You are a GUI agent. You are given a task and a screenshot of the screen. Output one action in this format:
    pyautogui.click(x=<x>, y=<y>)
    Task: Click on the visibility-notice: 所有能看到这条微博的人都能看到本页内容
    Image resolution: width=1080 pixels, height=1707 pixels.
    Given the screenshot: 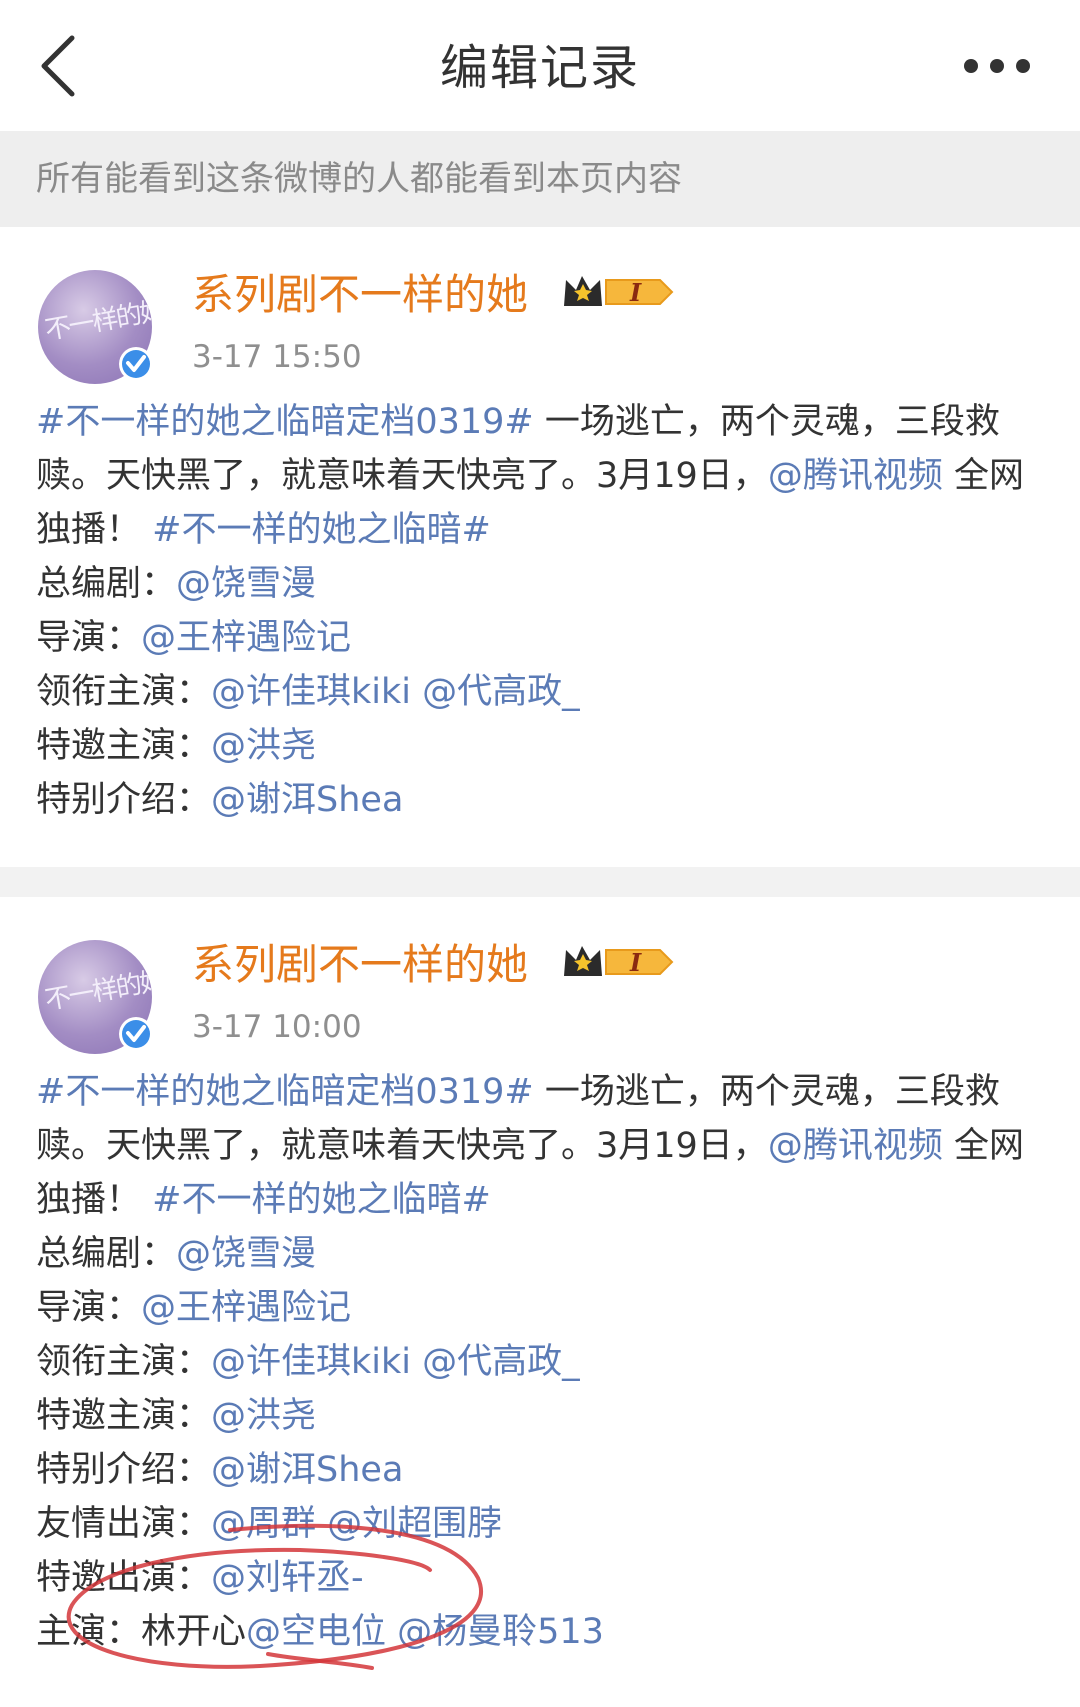 What is the action you would take?
    pyautogui.click(x=540, y=179)
    